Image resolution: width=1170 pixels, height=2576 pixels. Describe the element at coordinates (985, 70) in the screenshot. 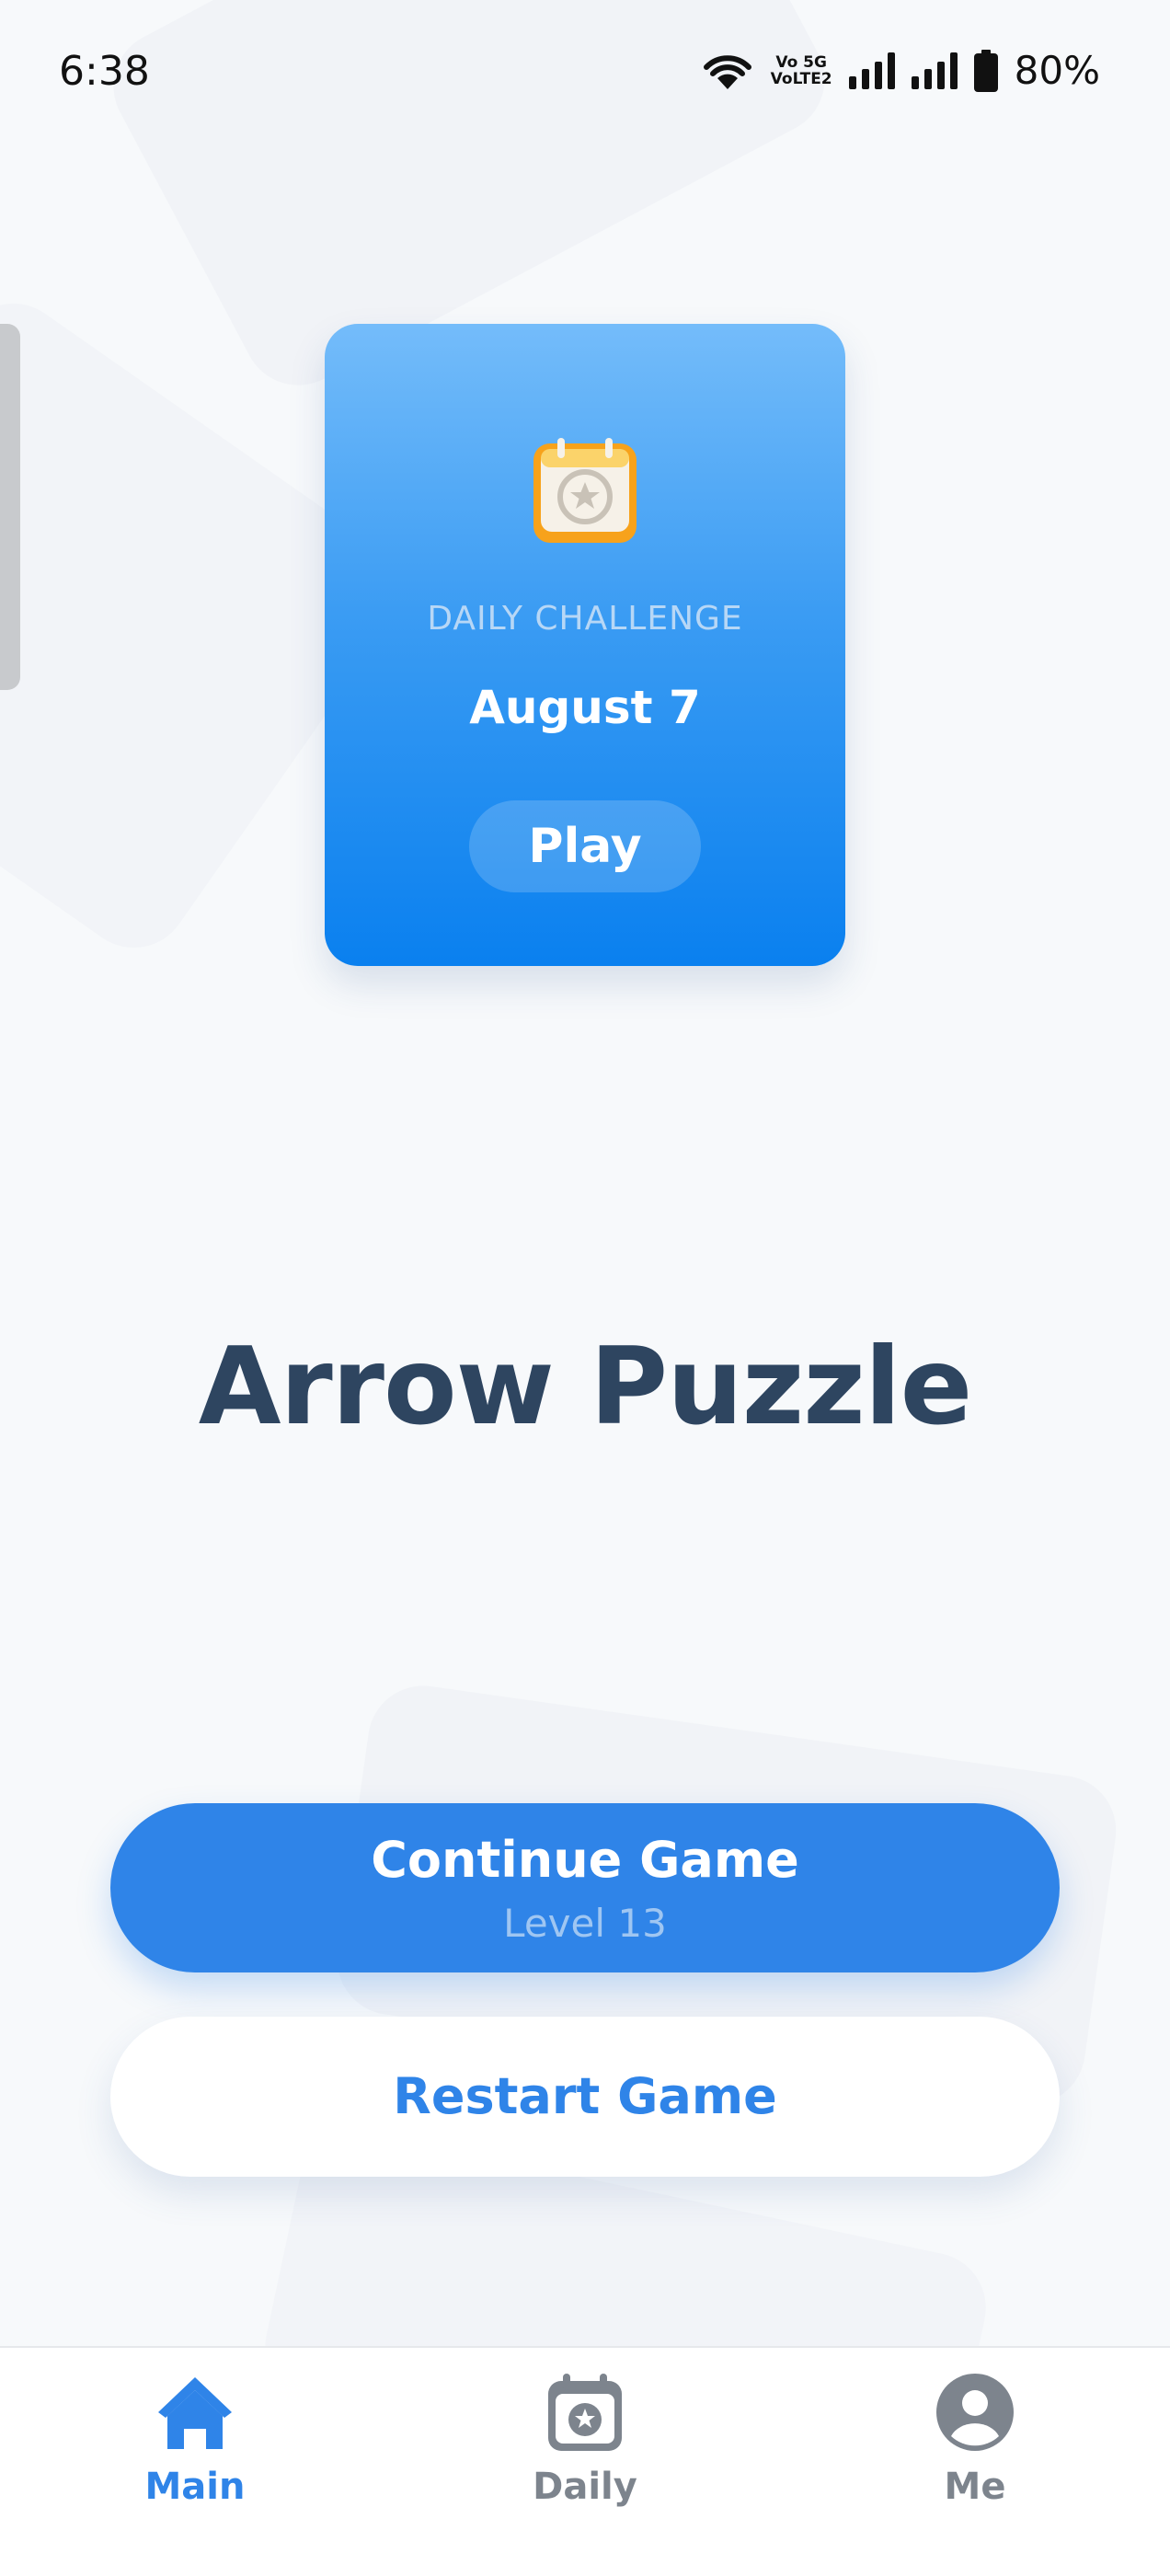

I see `battery-icon` at that location.